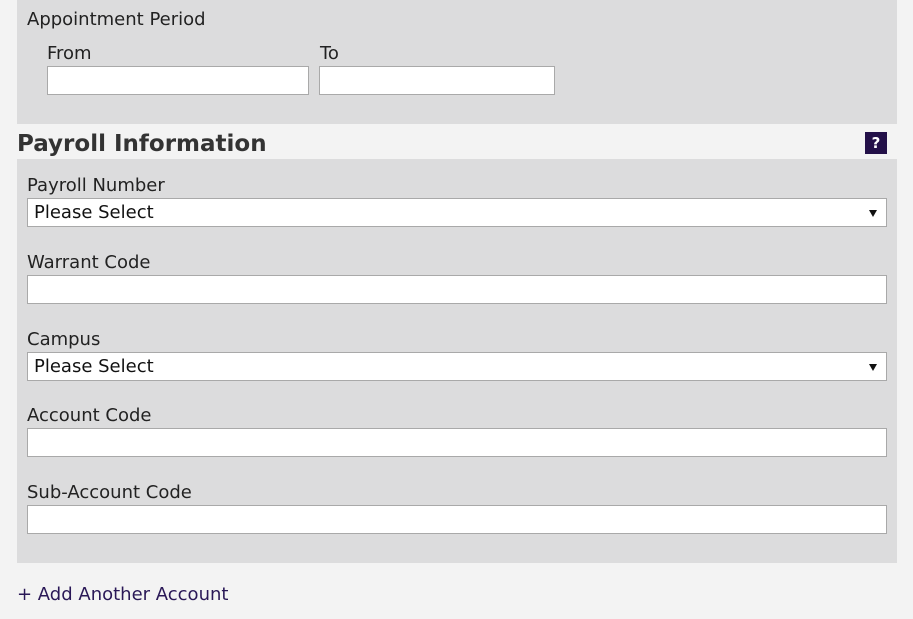  I want to click on payroll-number-selected-value: Please Select, so click(94, 212).